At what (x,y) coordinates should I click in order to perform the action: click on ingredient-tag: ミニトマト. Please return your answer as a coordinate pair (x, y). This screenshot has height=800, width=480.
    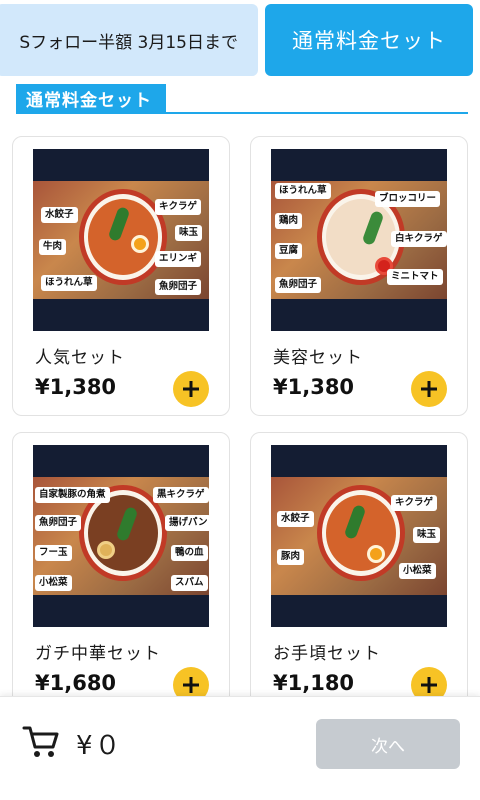
    Looking at the image, I should click on (415, 277).